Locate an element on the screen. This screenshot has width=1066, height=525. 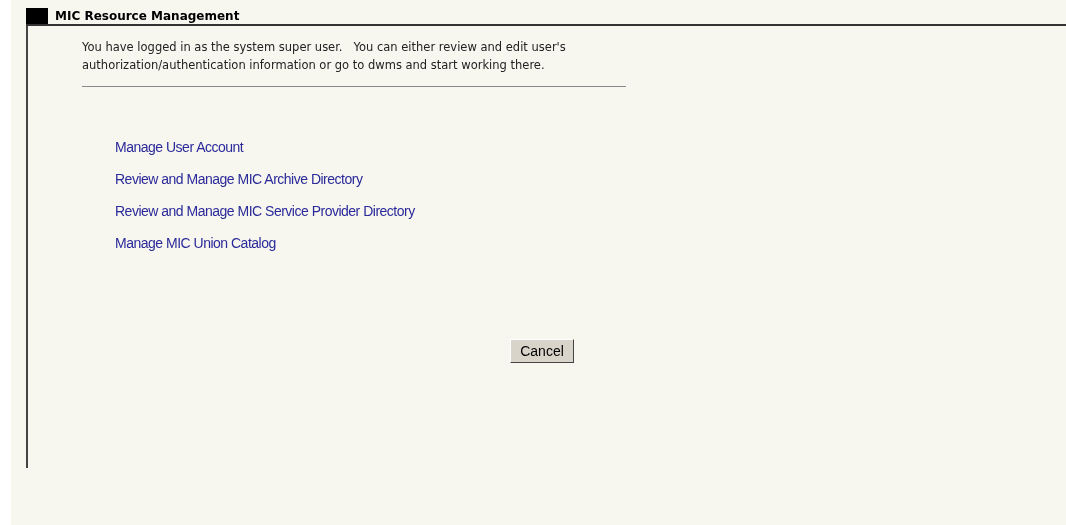
panel-title: MIC Resource Management is located at coordinates (147, 16).